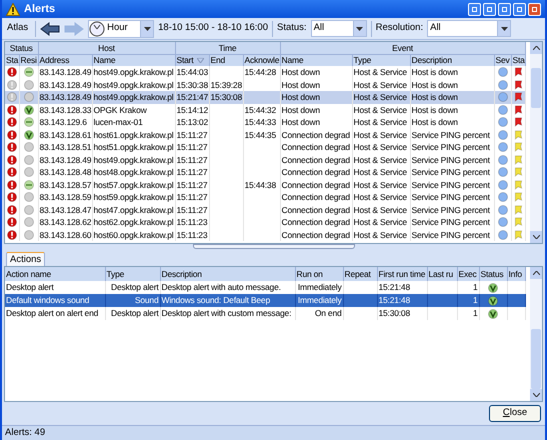 Image resolution: width=547 pixels, height=440 pixels. What do you see at coordinates (134, 147) in the screenshot?
I see `host-name-text: host51.opgk.krakow.pl` at bounding box center [134, 147].